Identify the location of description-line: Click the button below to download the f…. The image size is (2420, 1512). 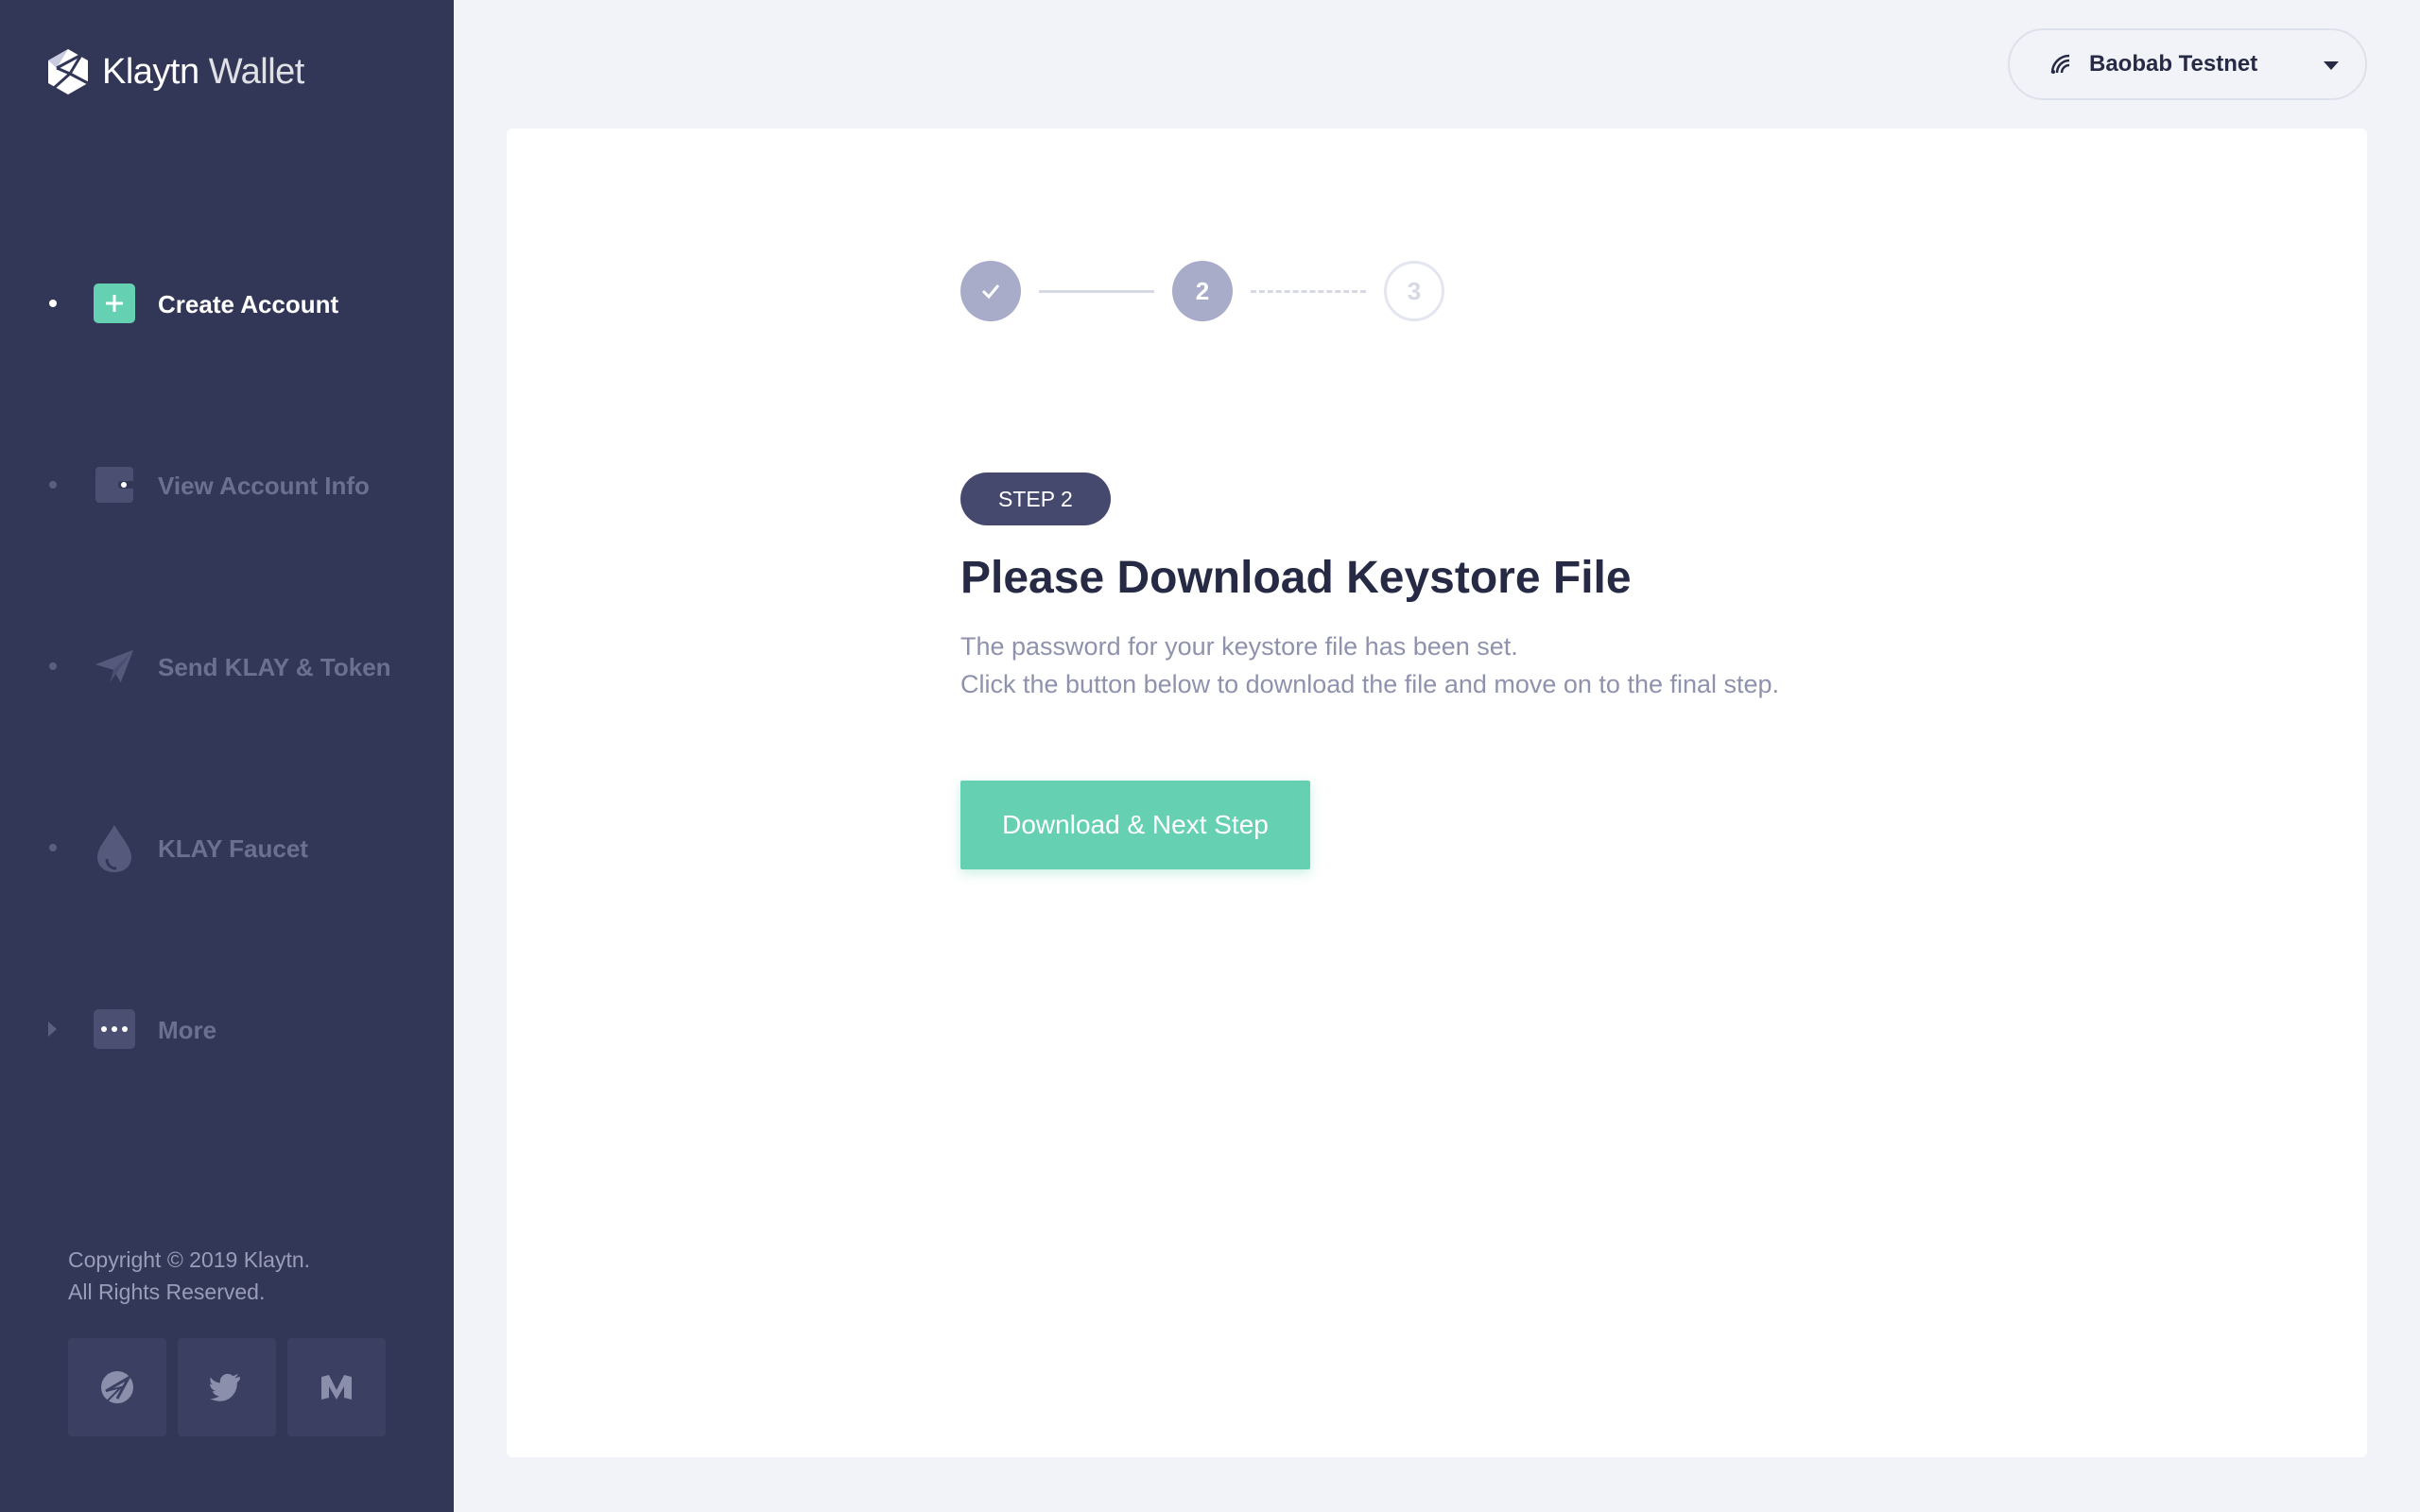
(1370, 684).